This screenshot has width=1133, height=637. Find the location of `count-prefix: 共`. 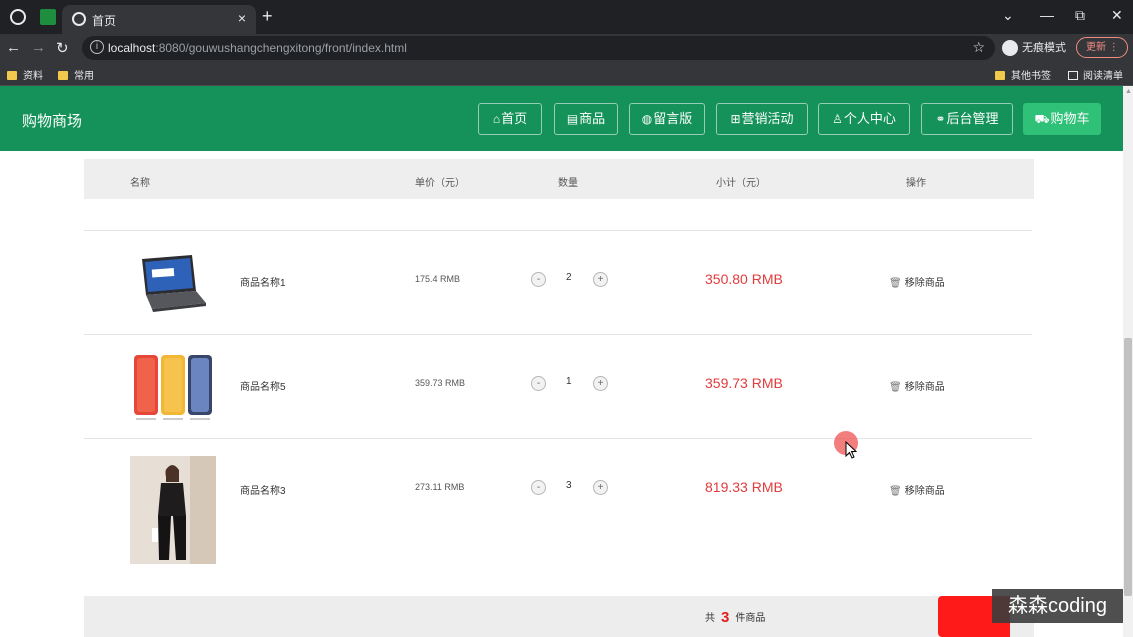

count-prefix: 共 is located at coordinates (710, 618).